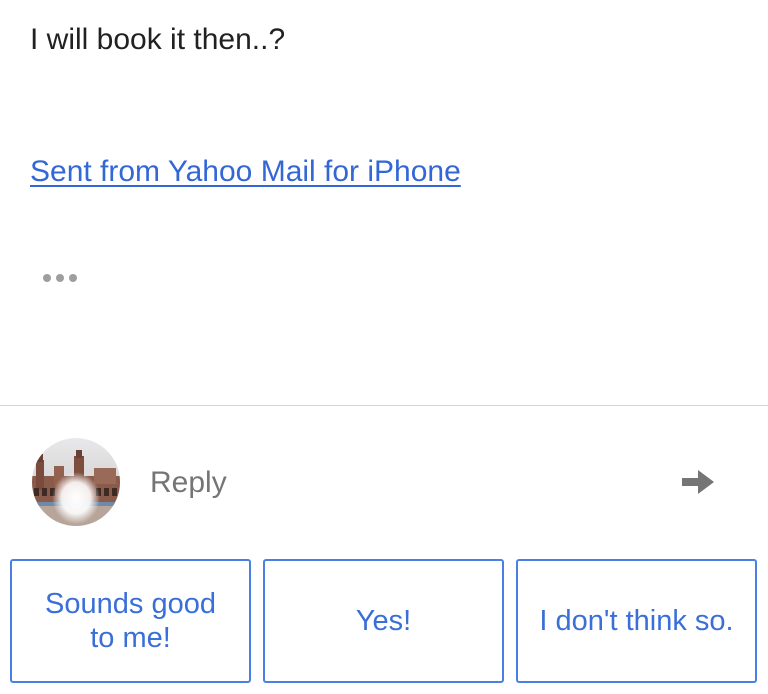 This screenshot has width=768, height=694. I want to click on sender-avatar-photo, so click(76, 482).